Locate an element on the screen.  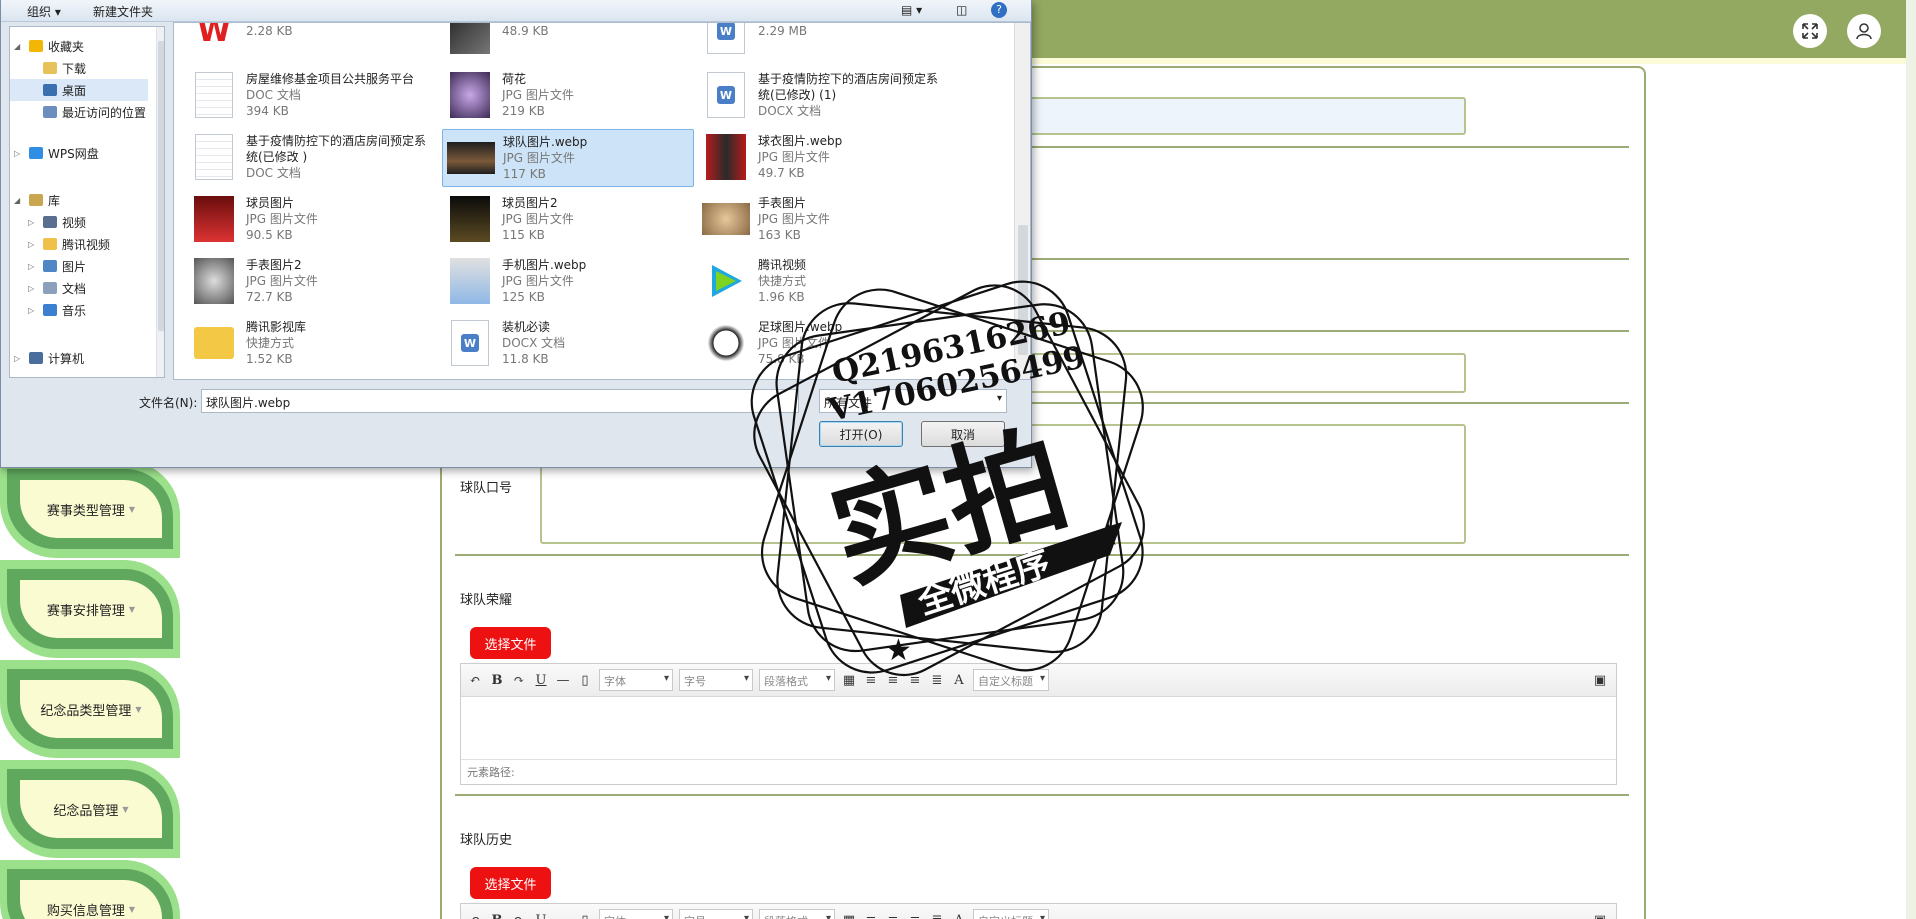
file-item: W DOCX 文档2.29 MB is located at coordinates (824, 42).